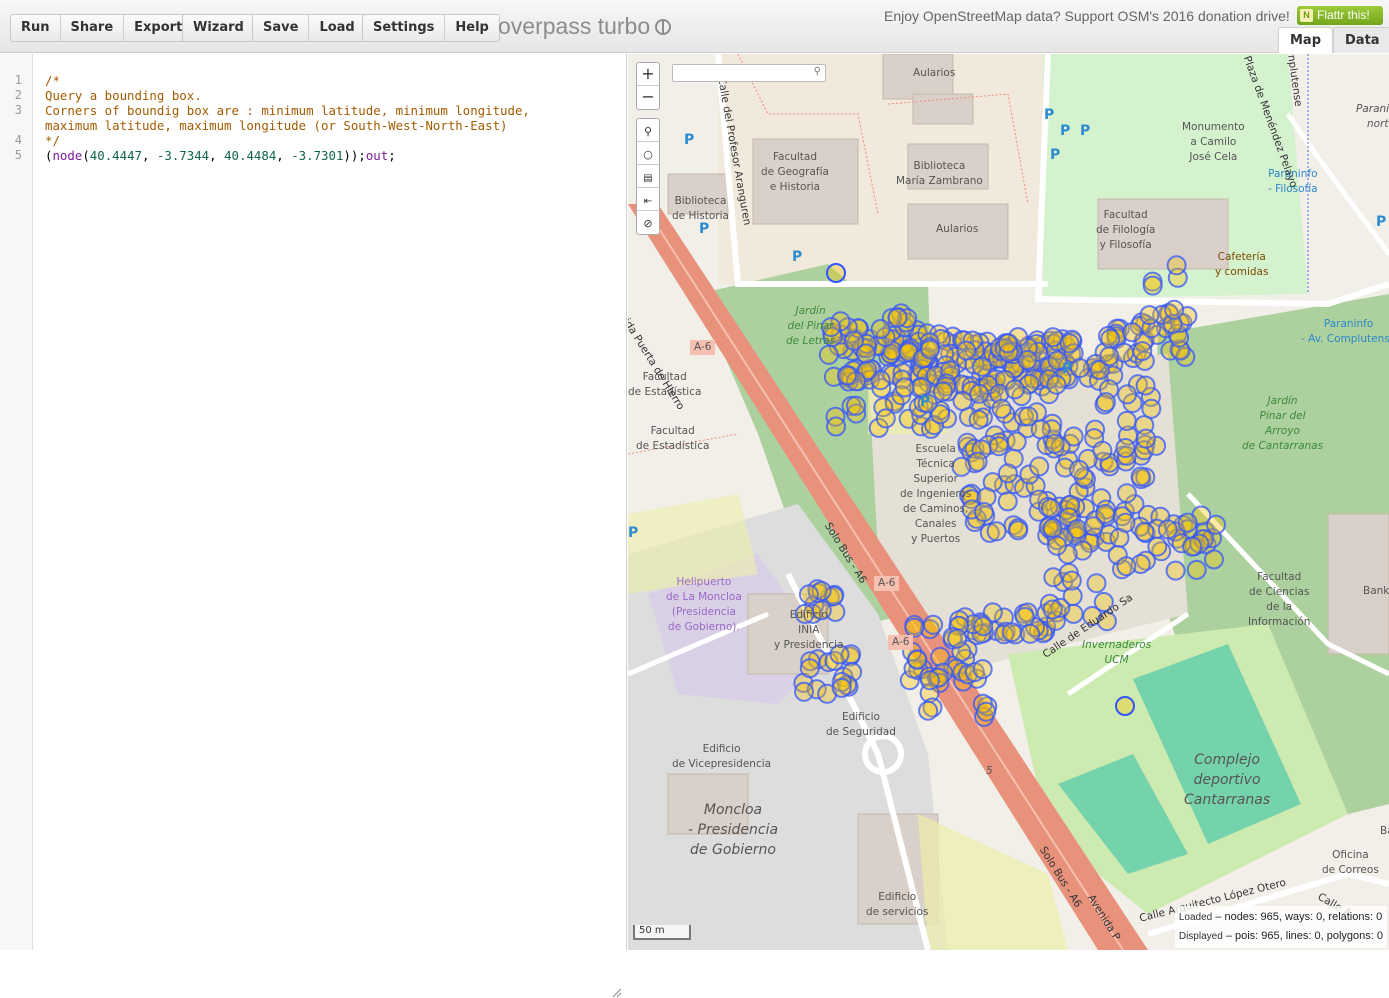 Image resolution: width=1389 pixels, height=998 pixels. What do you see at coordinates (648, 176) in the screenshot?
I see `toggle-layer-button: ▤` at bounding box center [648, 176].